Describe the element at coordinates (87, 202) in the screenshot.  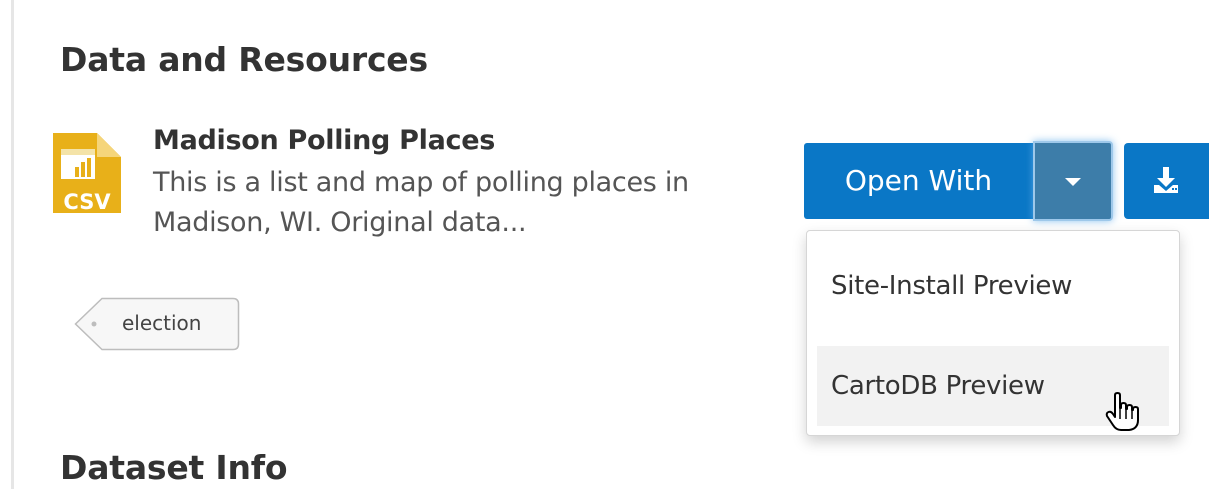
I see `csv-format-label: CSV` at that location.